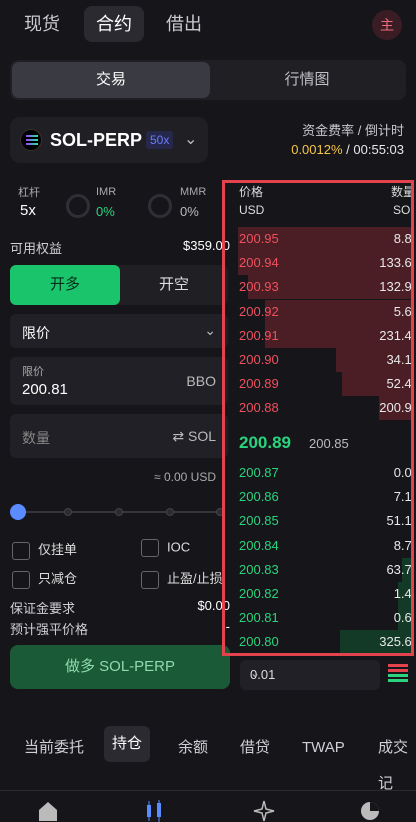  Describe the element at coordinates (399, 384) in the screenshot. I see `ask-qty: 52.42` at that location.